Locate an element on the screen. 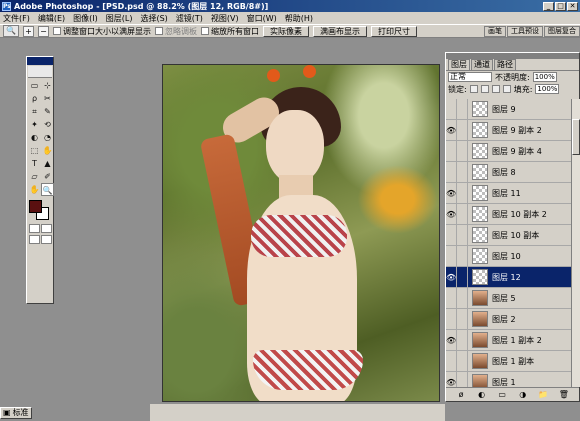  menu-filter: 滤镜(T) is located at coordinates (189, 18).